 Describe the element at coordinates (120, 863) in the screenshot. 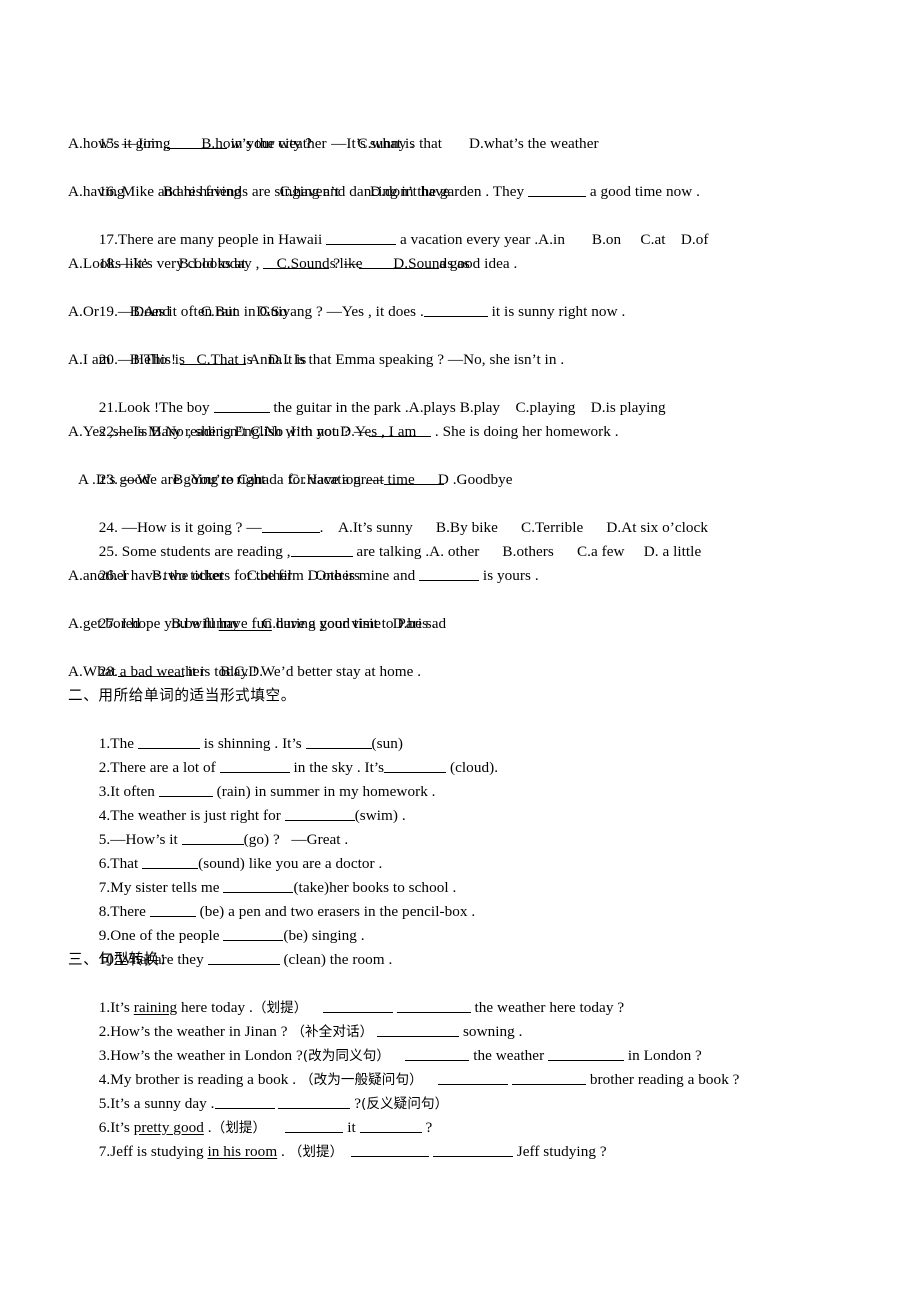

I see `s2q6-text-a: 6.That` at that location.